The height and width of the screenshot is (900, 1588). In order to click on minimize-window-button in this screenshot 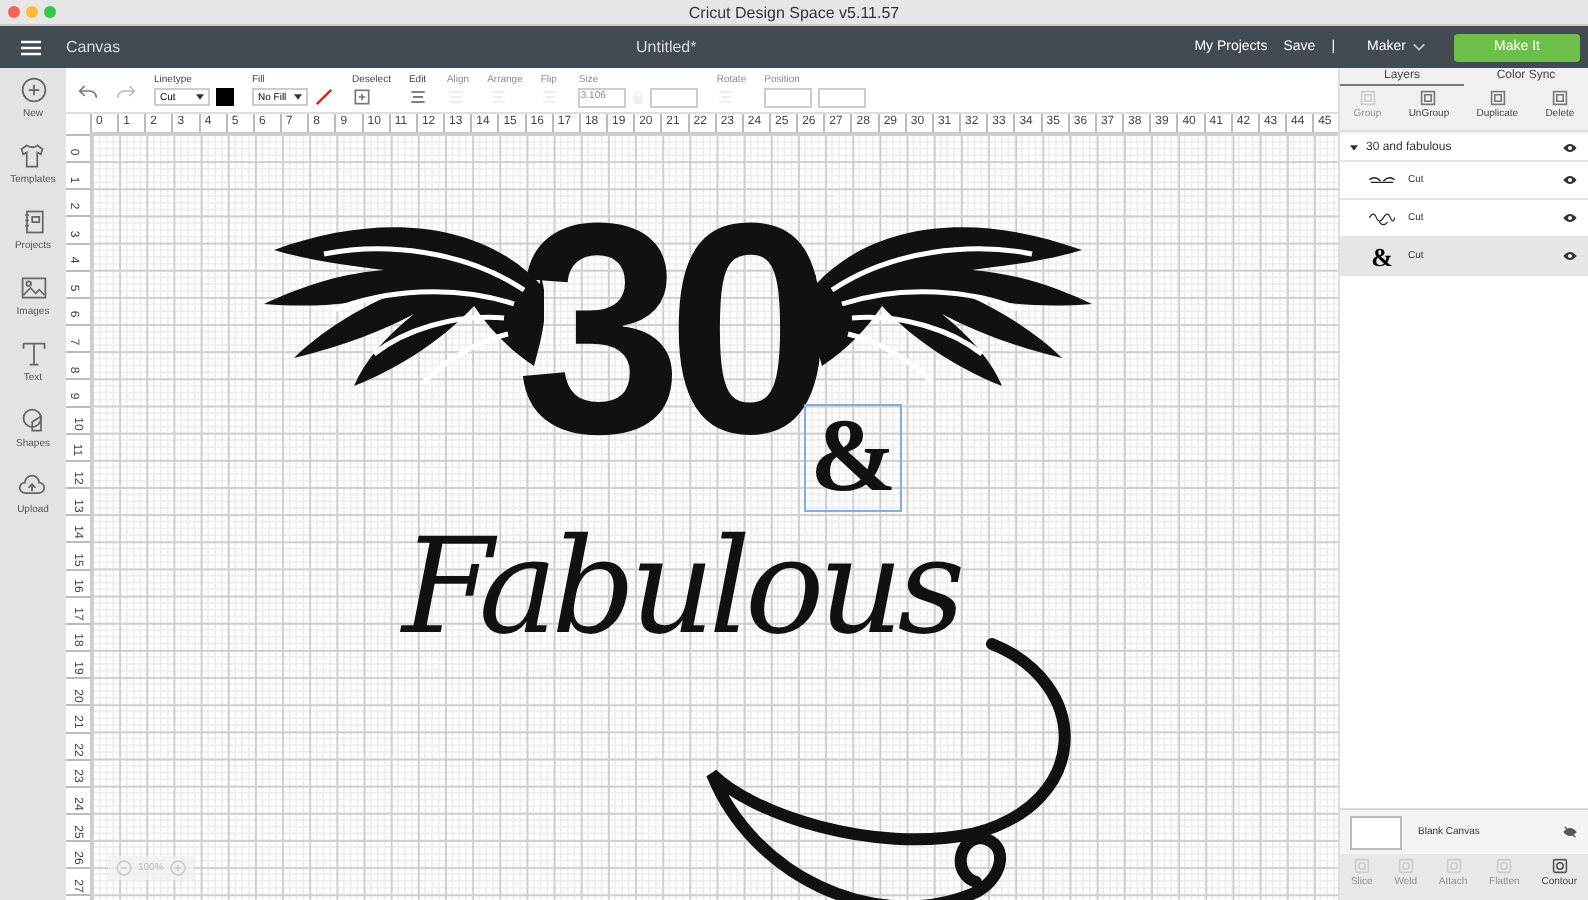, I will do `click(32, 12)`.